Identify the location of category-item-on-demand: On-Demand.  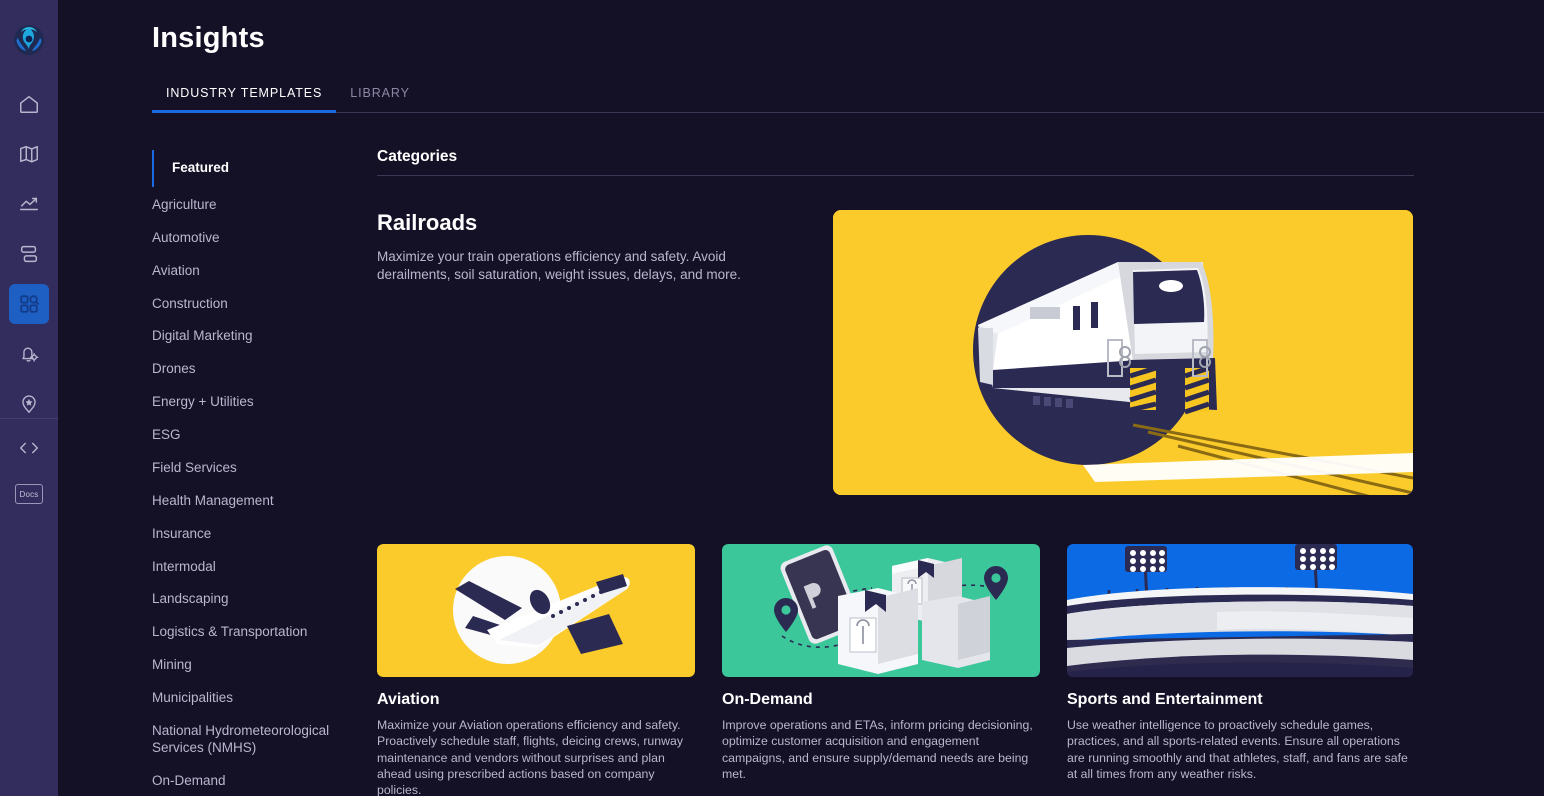
(254, 780).